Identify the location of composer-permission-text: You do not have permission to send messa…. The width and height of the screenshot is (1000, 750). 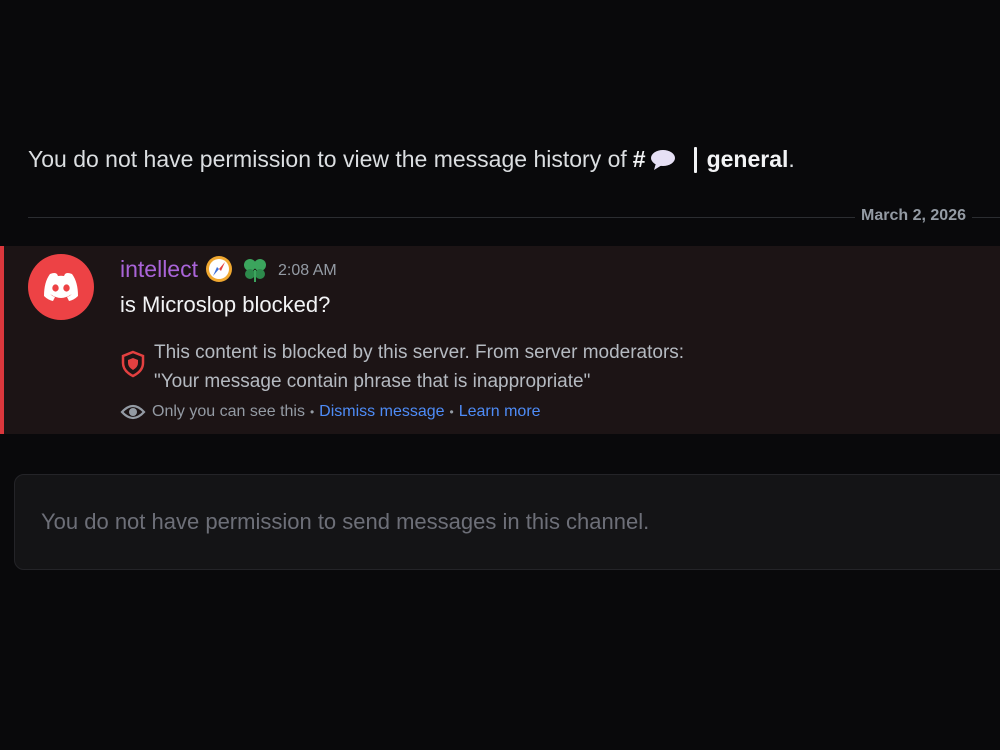
(345, 521).